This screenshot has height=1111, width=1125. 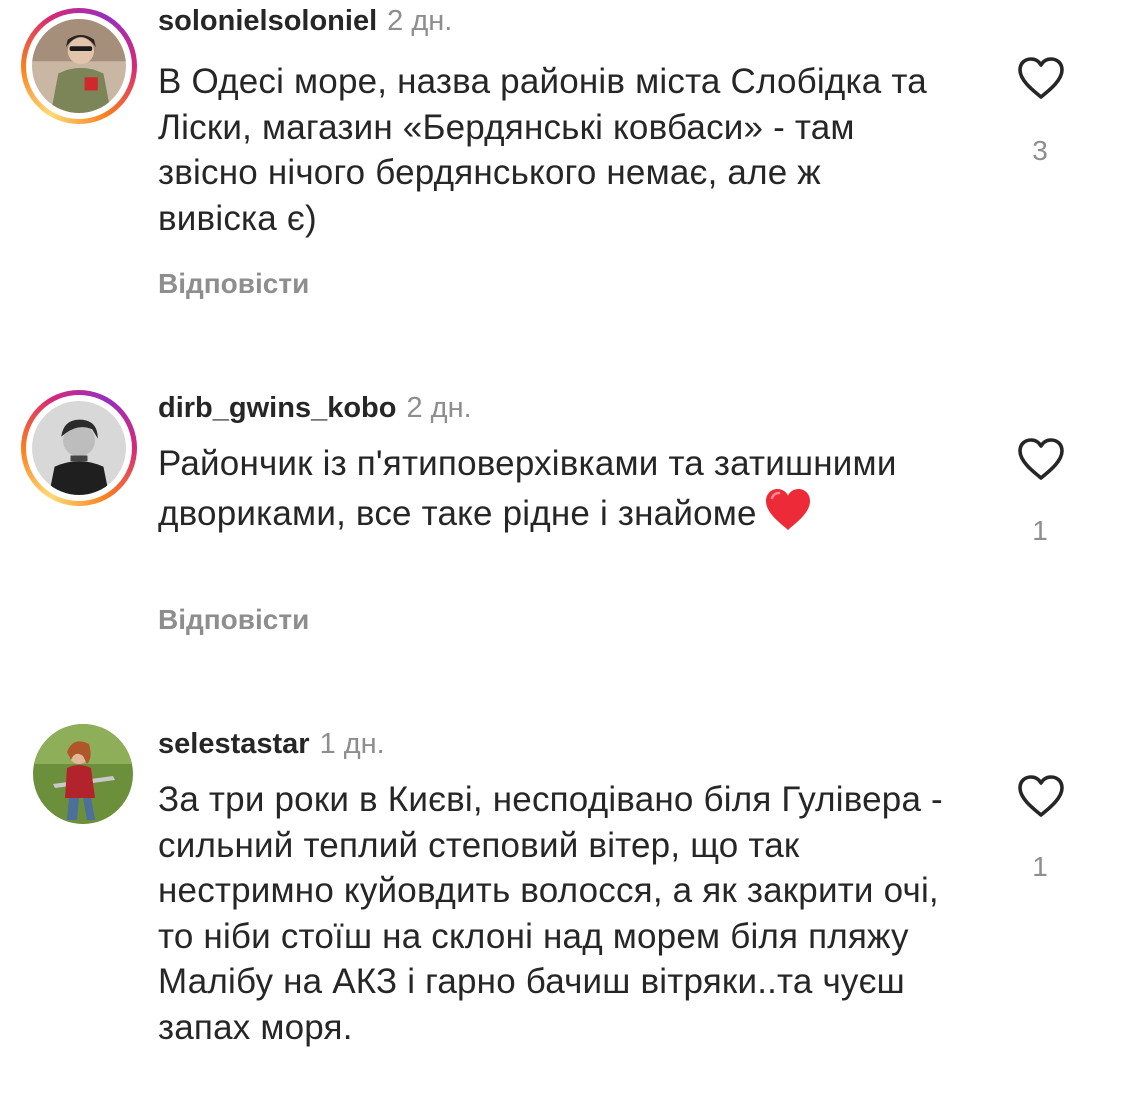 What do you see at coordinates (352, 744) in the screenshot?
I see `timestamp: 1 дн.` at bounding box center [352, 744].